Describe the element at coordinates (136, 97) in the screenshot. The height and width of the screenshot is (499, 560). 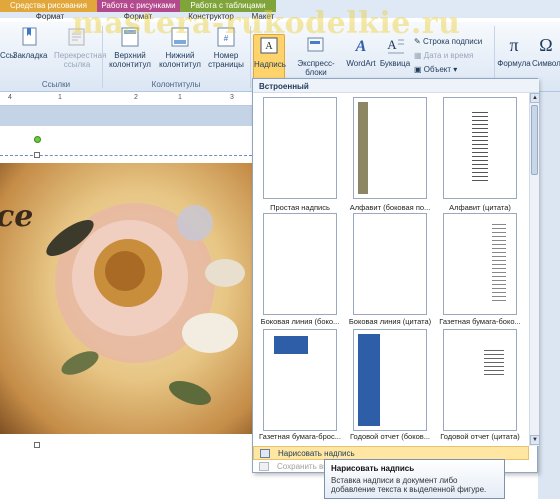
I see `ruler-tick: 2` at that location.